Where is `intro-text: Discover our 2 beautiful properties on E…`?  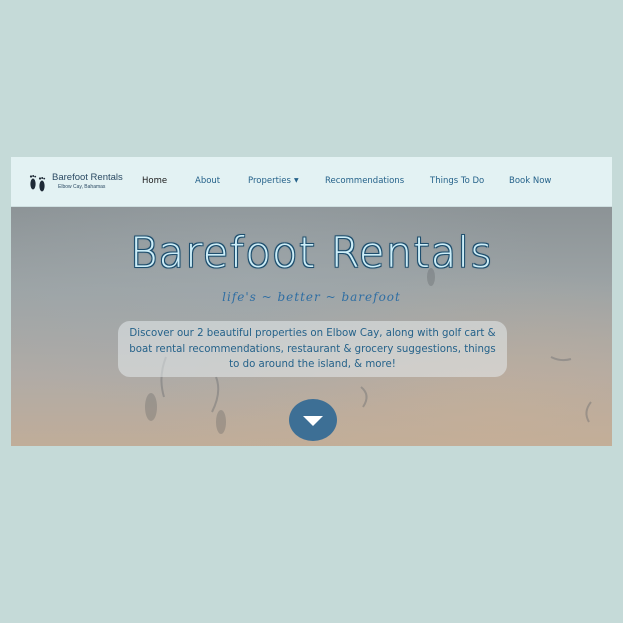 intro-text: Discover our 2 beautiful properties on E… is located at coordinates (312, 349).